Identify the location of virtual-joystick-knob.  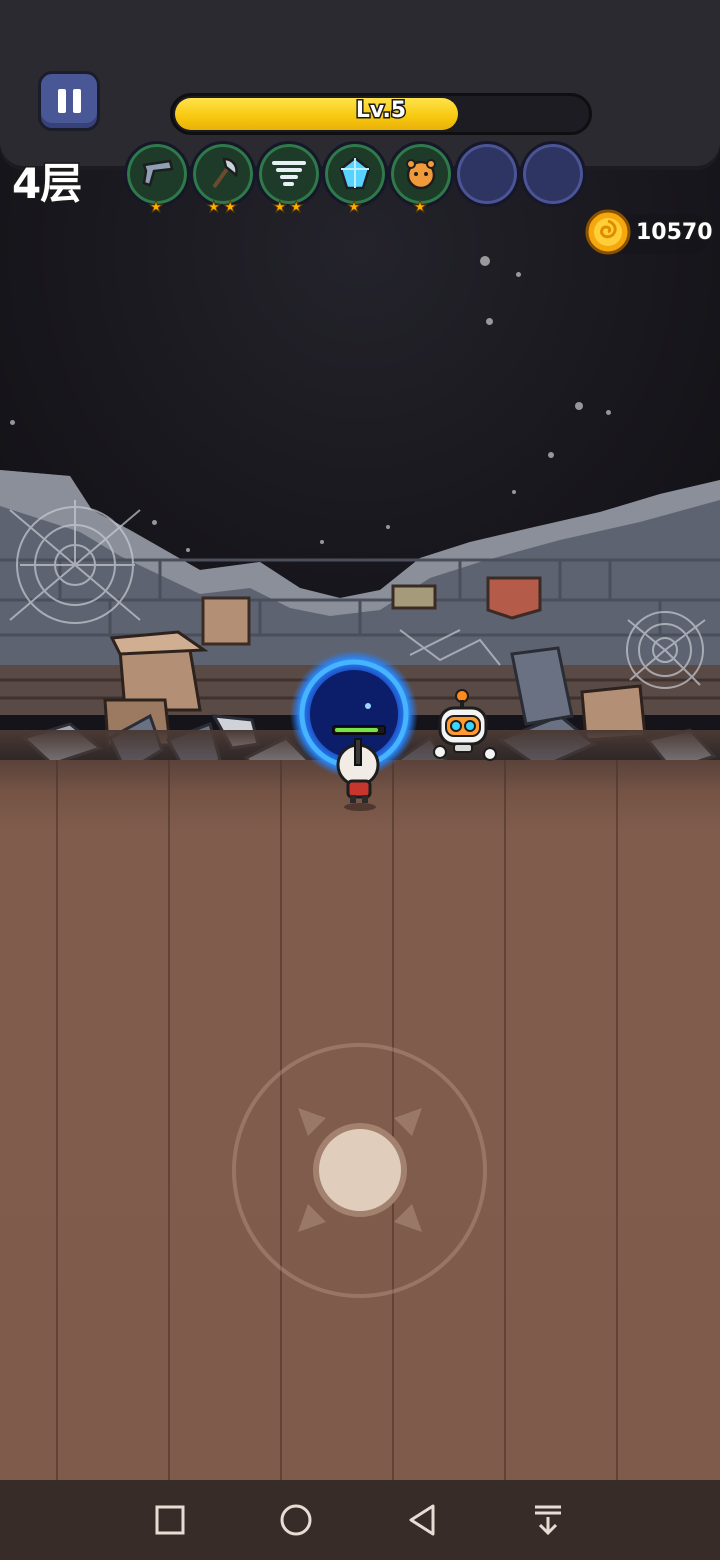
(360, 1170).